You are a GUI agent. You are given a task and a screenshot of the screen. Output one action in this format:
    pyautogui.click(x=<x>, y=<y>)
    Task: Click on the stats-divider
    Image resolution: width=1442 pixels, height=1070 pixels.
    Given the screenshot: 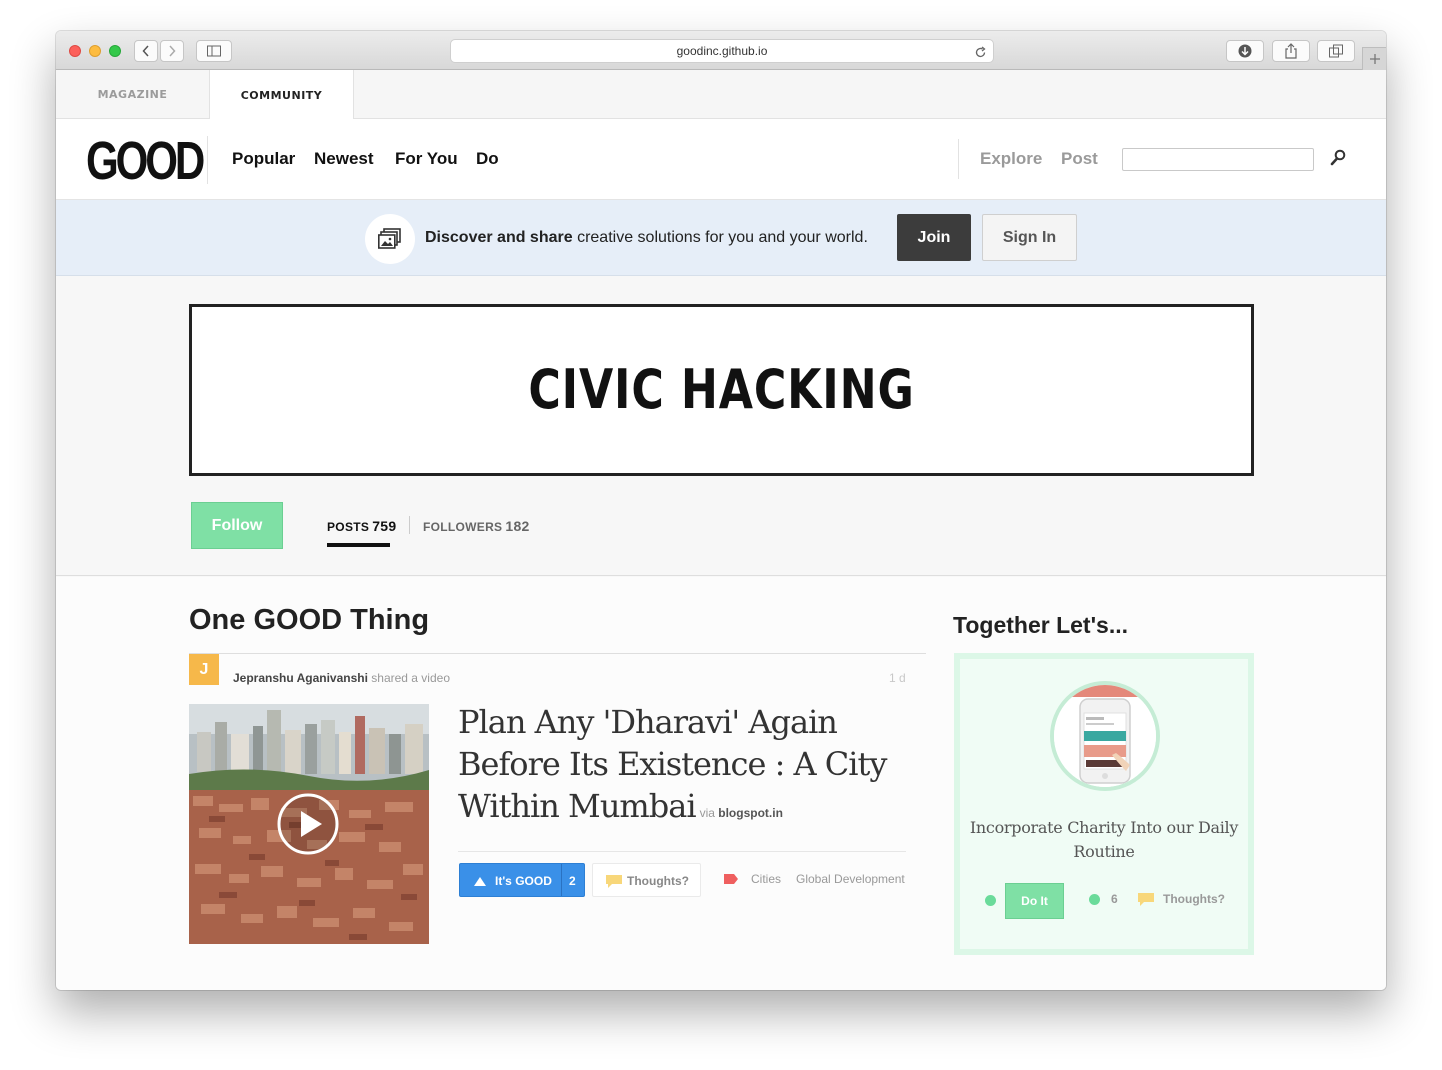 What is the action you would take?
    pyautogui.click(x=409, y=525)
    